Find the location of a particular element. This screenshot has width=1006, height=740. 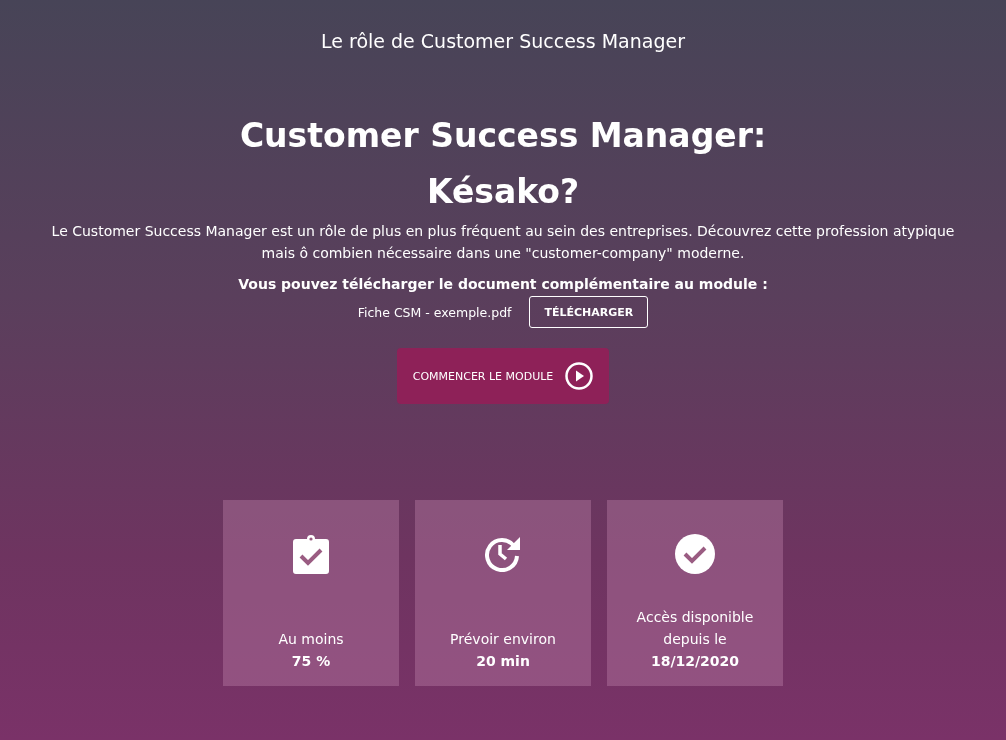

page-title: Le rôle de Customer Success Manager is located at coordinates (503, 42).